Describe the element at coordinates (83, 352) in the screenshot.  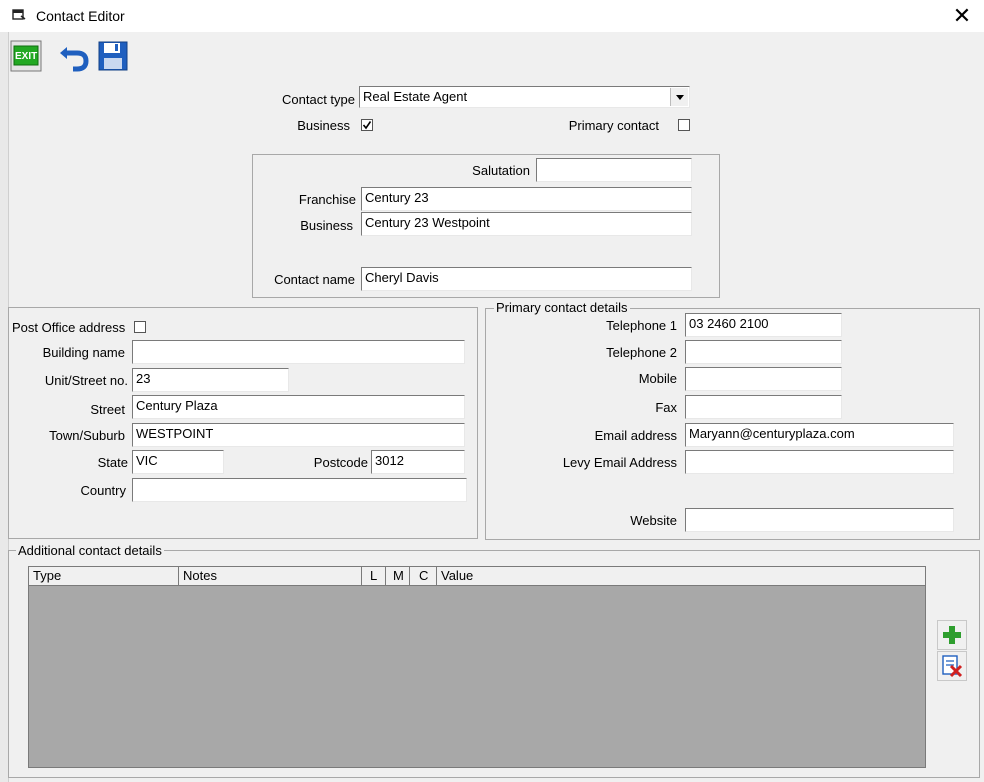
I see `building-name-label: Building name` at that location.